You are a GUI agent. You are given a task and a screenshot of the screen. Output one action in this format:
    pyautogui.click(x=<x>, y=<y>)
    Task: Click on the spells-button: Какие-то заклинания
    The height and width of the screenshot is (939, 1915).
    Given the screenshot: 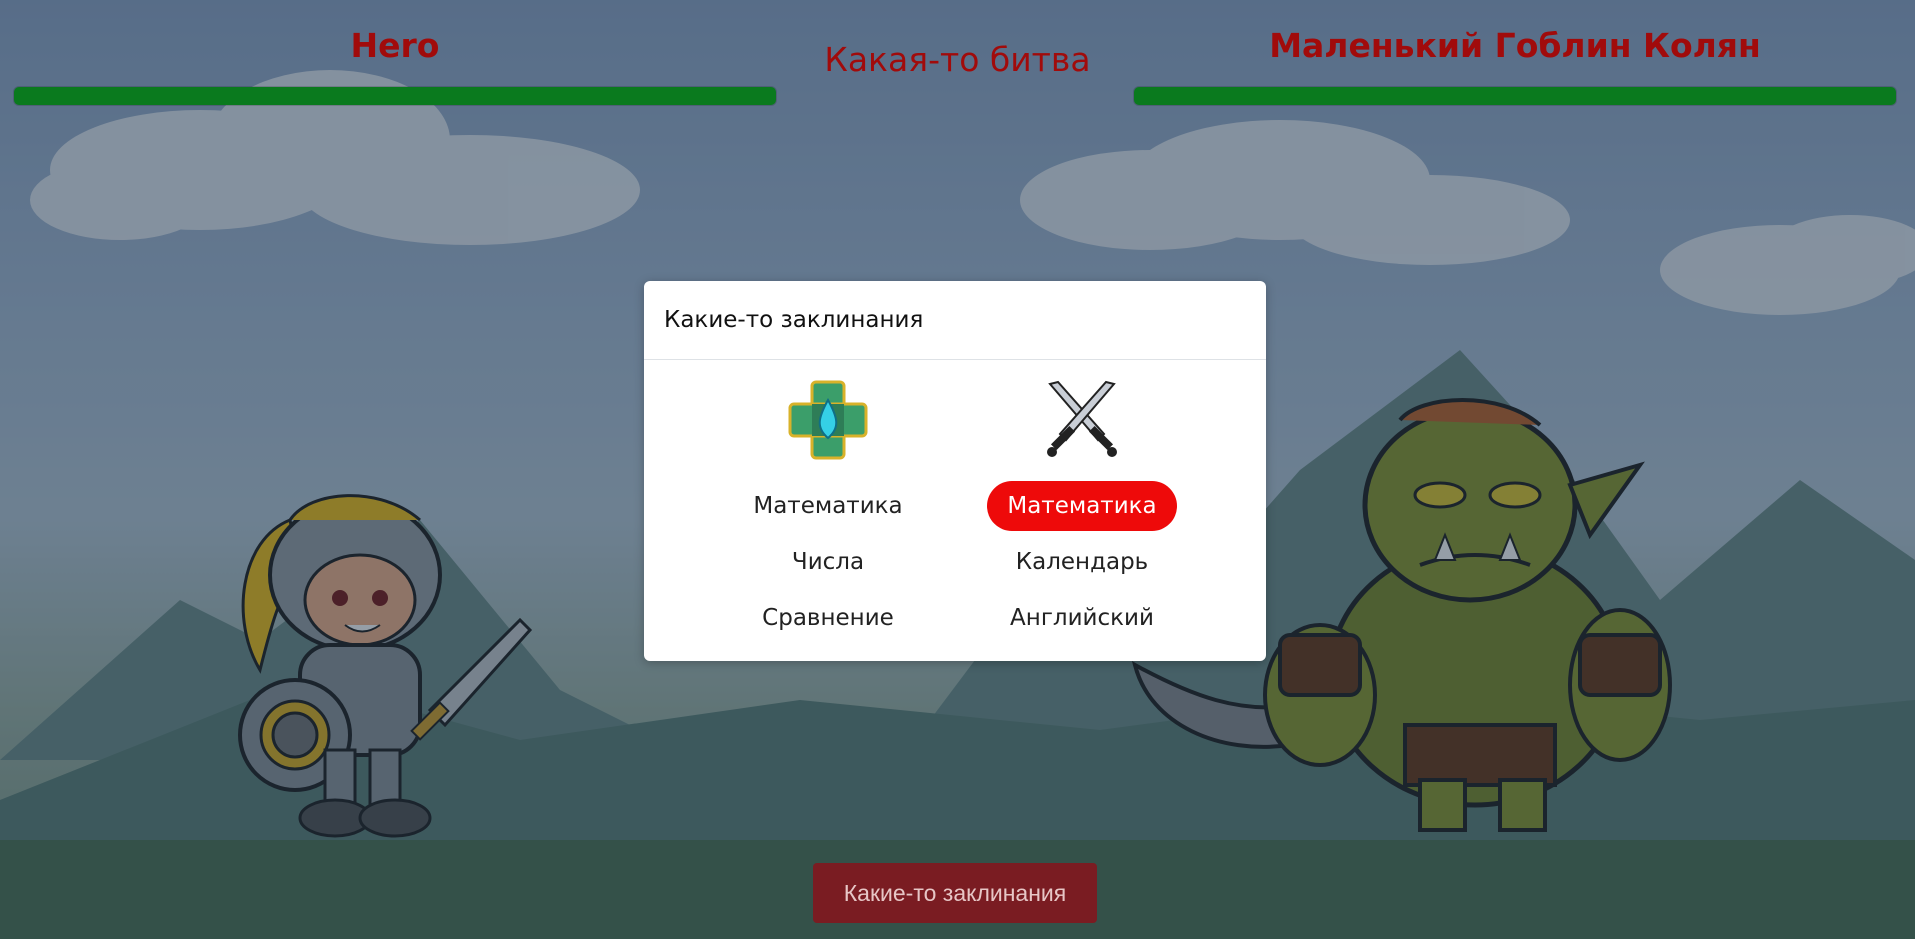 What is the action you would take?
    pyautogui.click(x=955, y=893)
    